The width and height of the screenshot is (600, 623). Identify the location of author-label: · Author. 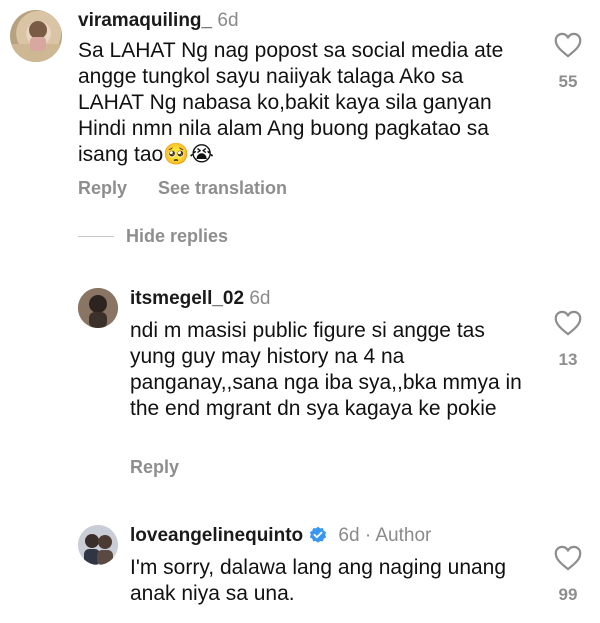
(398, 535).